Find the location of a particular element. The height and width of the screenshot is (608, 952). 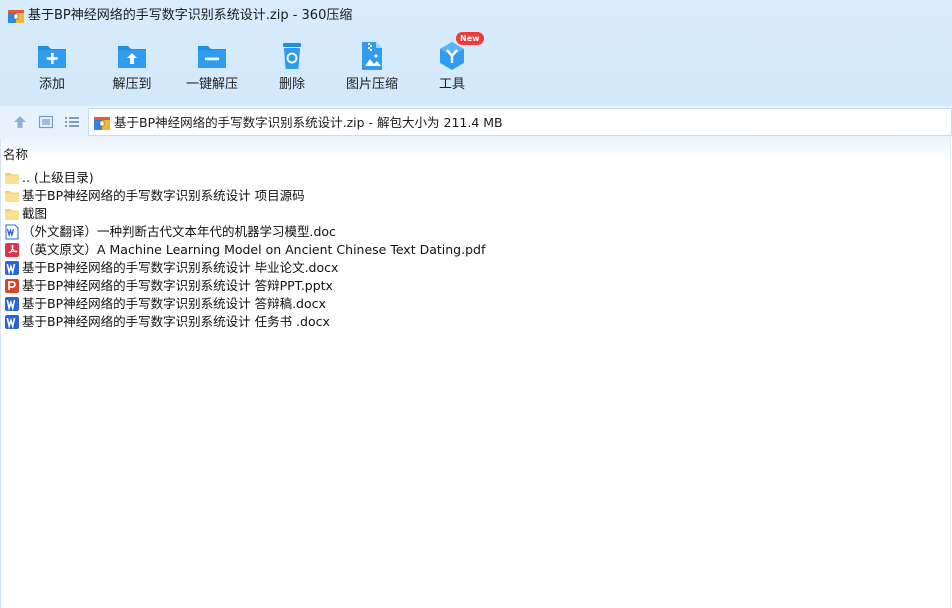

up-arrow-icon is located at coordinates (20, 122).